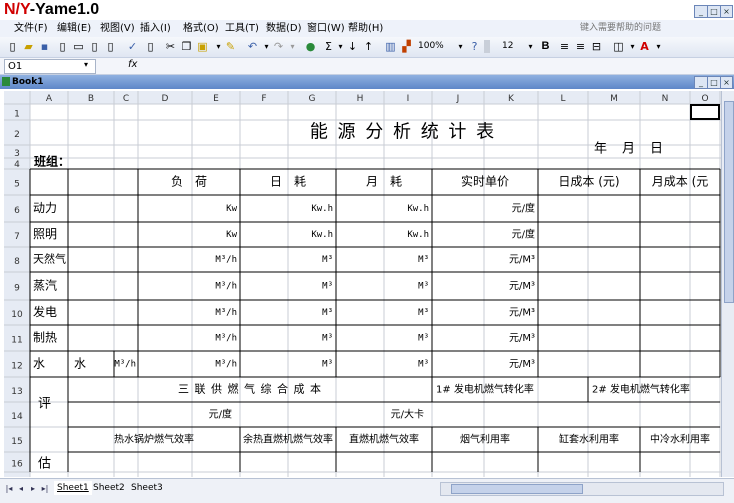 The image size is (734, 503). I want to click on efficiency-header-3: 直燃机燃气效率, so click(384, 439).